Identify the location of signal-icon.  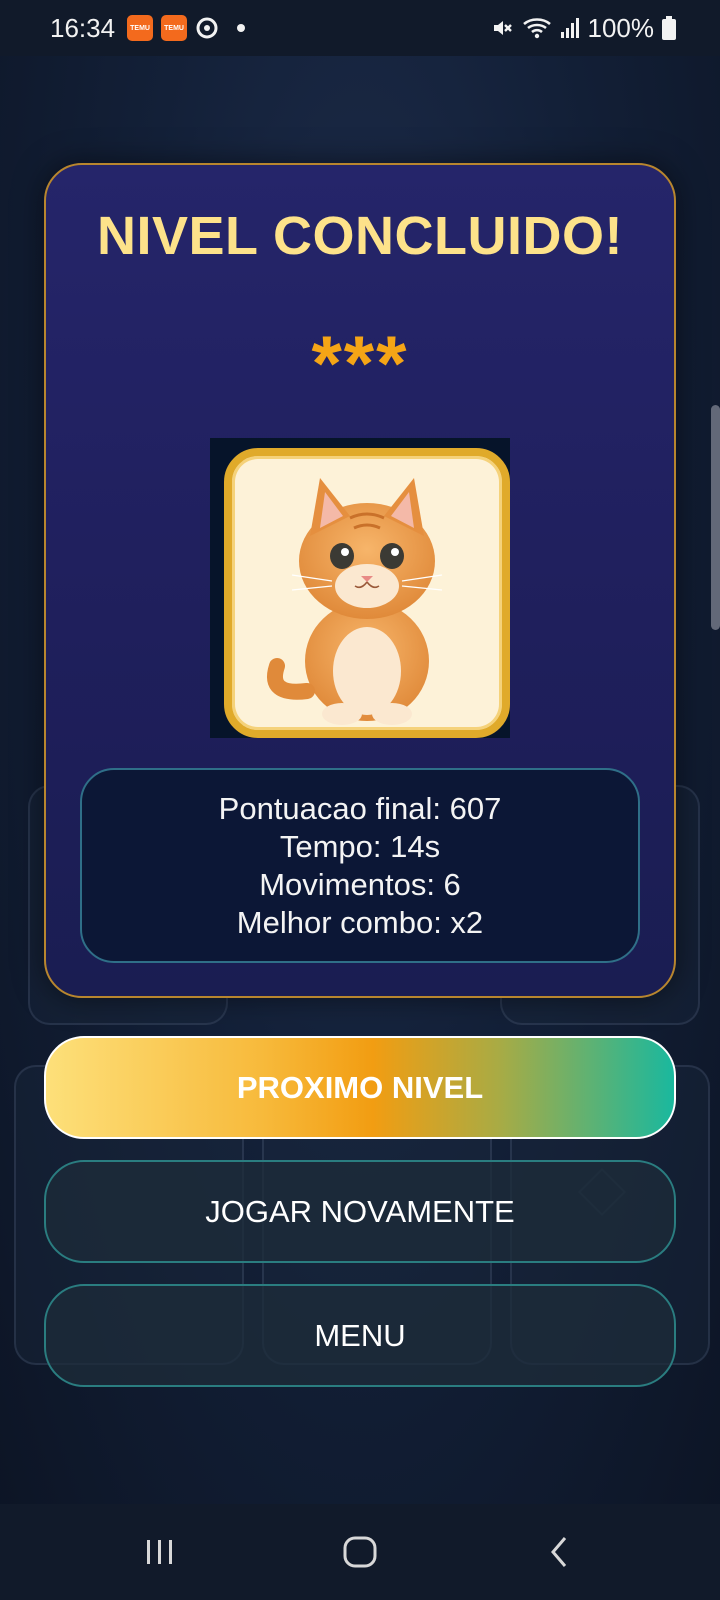
(570, 28).